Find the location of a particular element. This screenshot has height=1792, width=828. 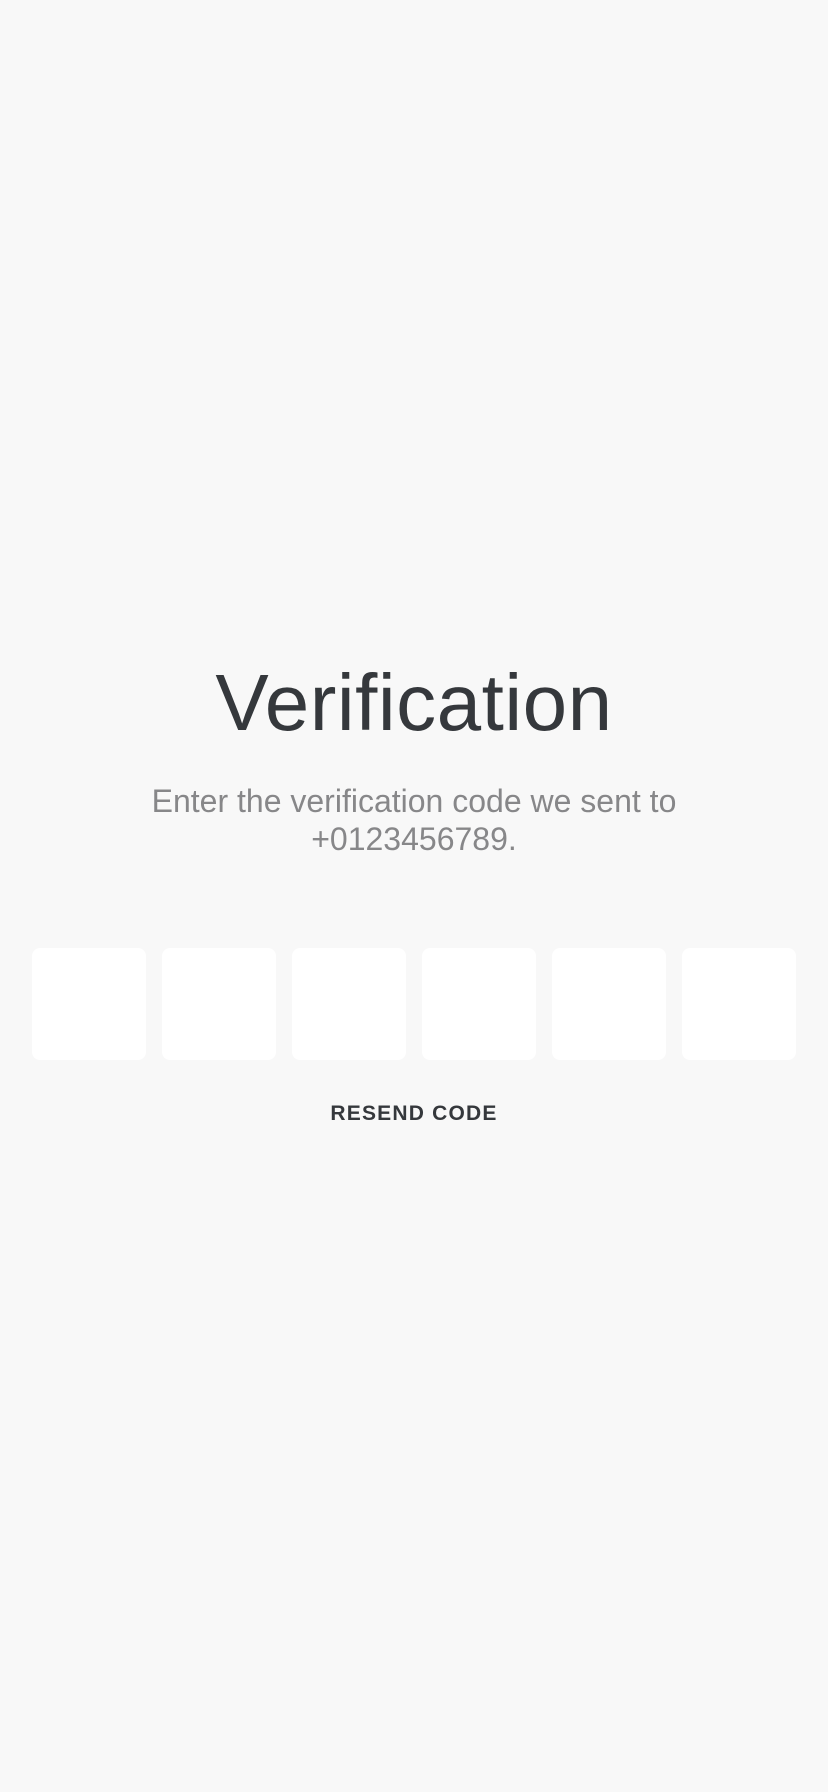

page-title: Verification is located at coordinates (414, 702).